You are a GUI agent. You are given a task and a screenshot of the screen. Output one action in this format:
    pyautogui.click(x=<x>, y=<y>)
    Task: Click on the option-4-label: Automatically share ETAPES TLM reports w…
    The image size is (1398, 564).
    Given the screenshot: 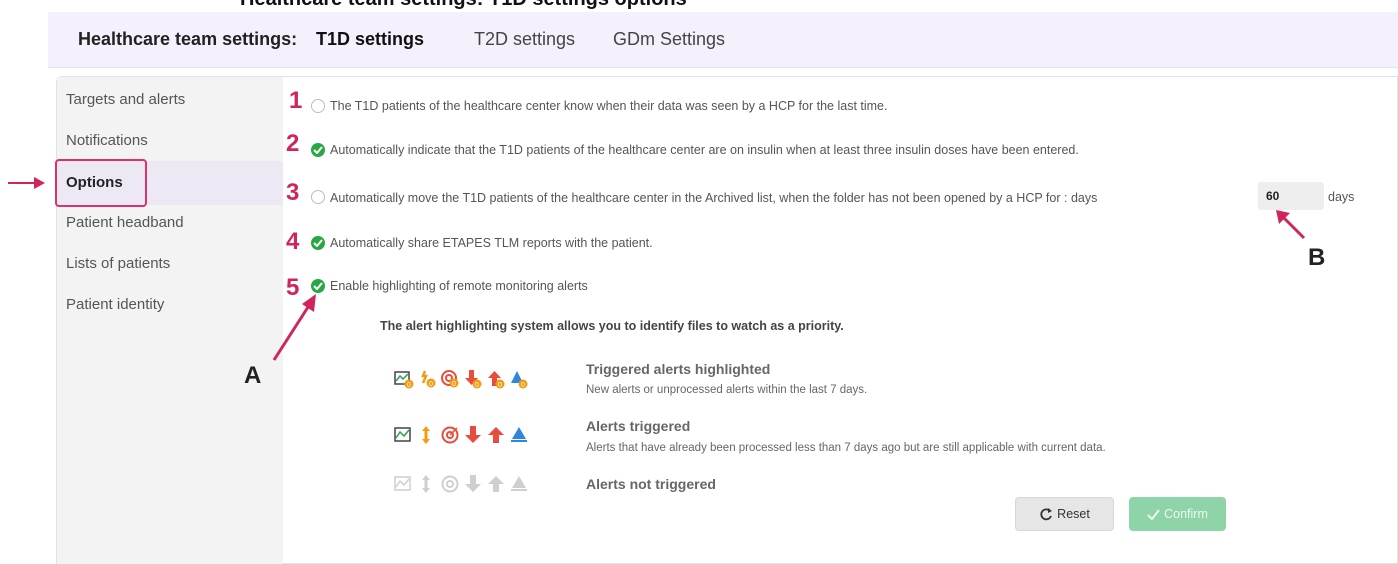 What is the action you would take?
    pyautogui.click(x=491, y=243)
    